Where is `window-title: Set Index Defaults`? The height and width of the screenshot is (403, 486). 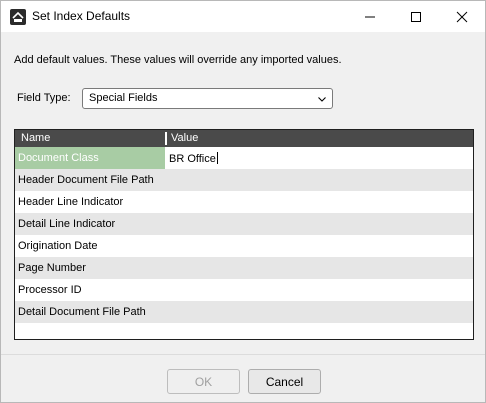
window-title: Set Index Defaults is located at coordinates (81, 16).